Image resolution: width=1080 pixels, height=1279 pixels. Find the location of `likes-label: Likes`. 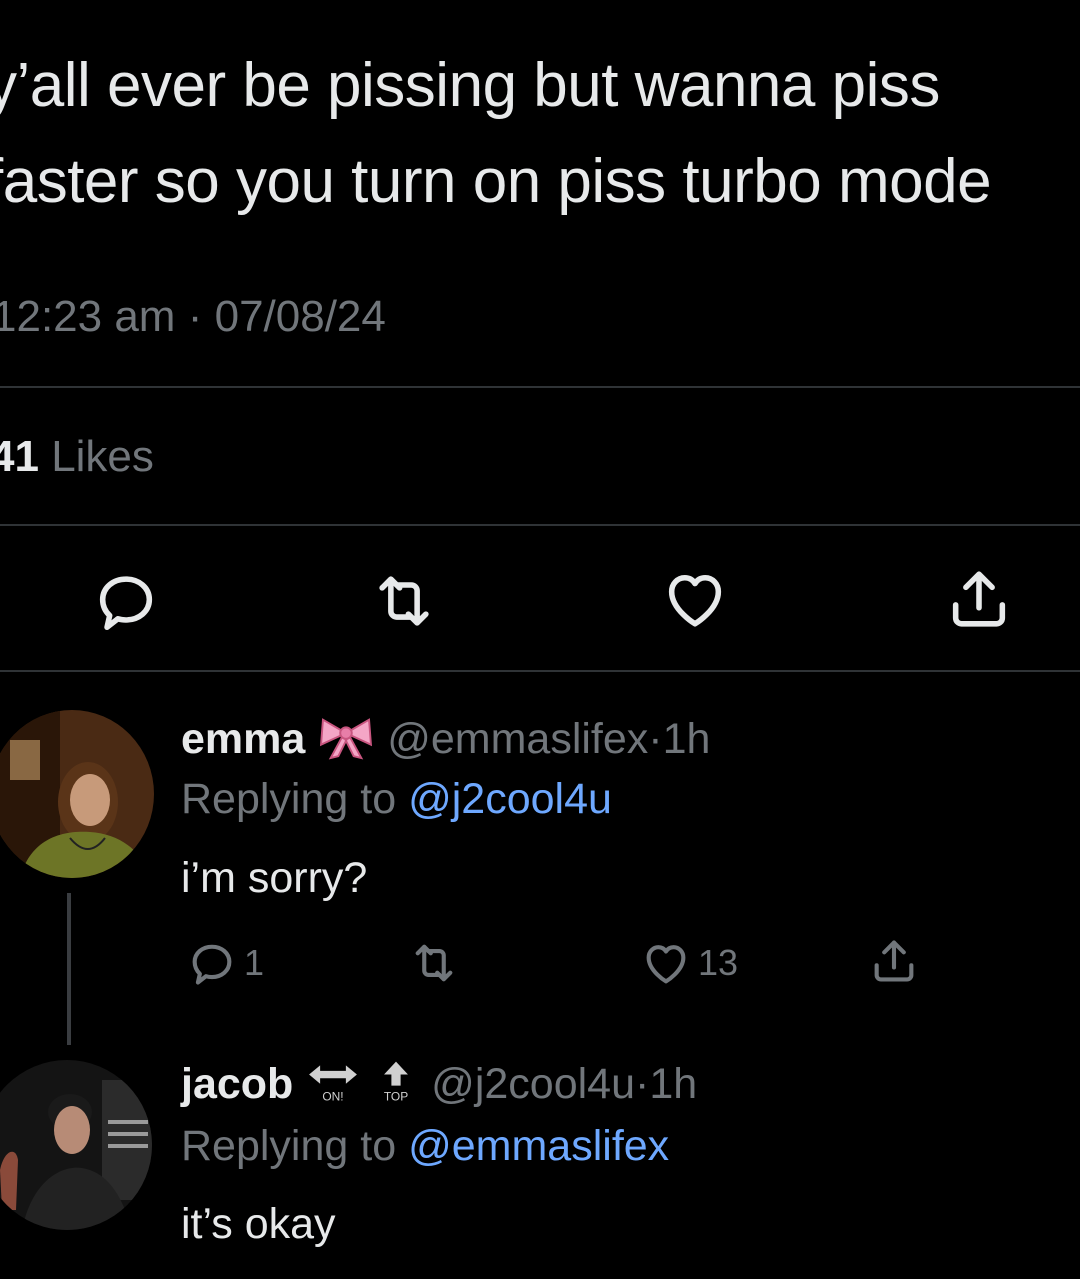

likes-label: Likes is located at coordinates (102, 456).